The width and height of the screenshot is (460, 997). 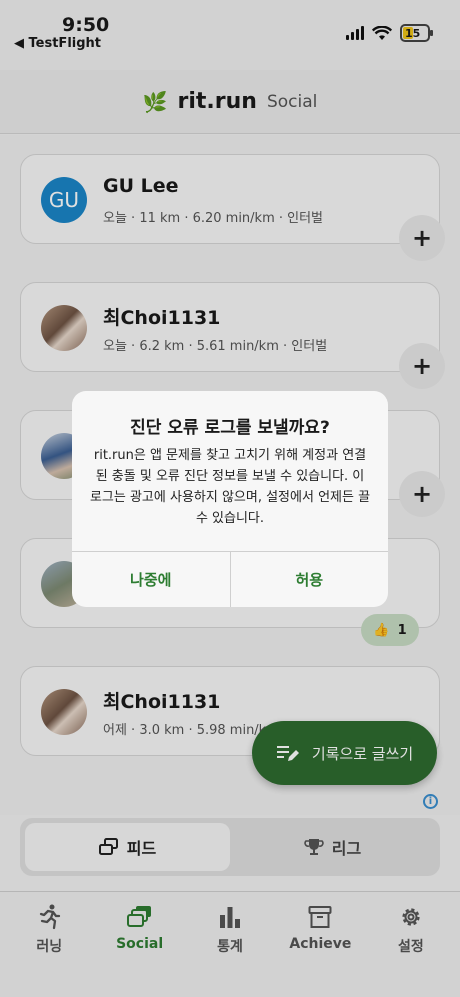 I want to click on dialog-title: 진단 오류 로그를 보낼까요?, so click(x=230, y=428).